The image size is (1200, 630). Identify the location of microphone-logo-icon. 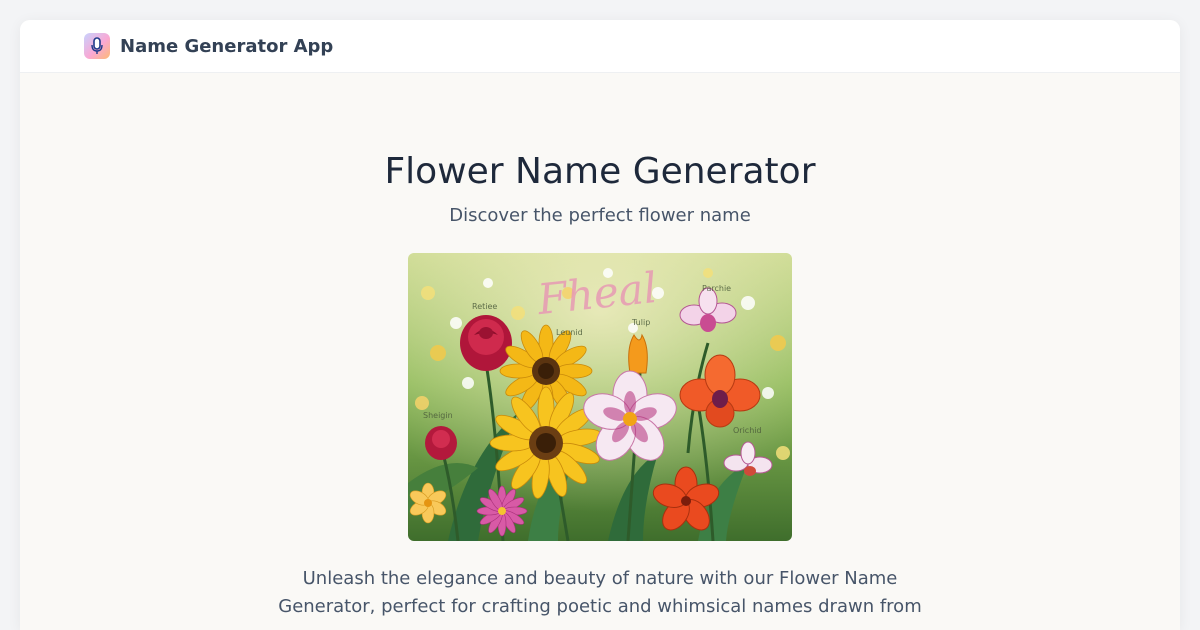
(97, 46).